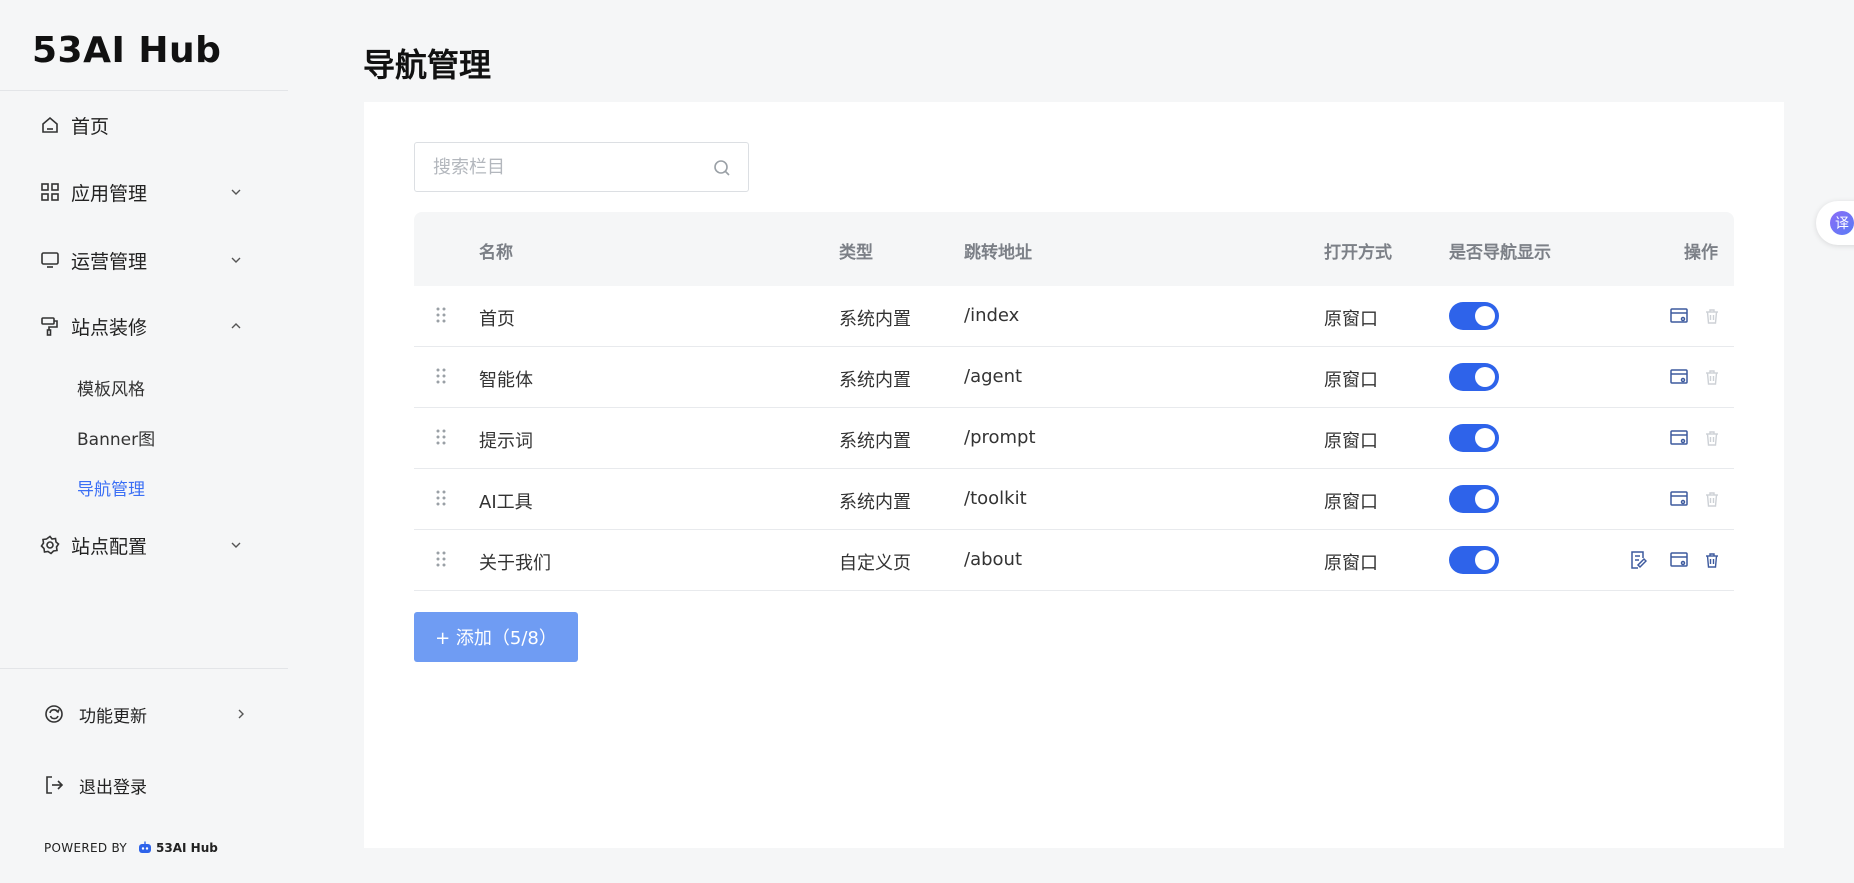 The image size is (1854, 883). What do you see at coordinates (1701, 253) in the screenshot?
I see `column-header-actions: 操作` at bounding box center [1701, 253].